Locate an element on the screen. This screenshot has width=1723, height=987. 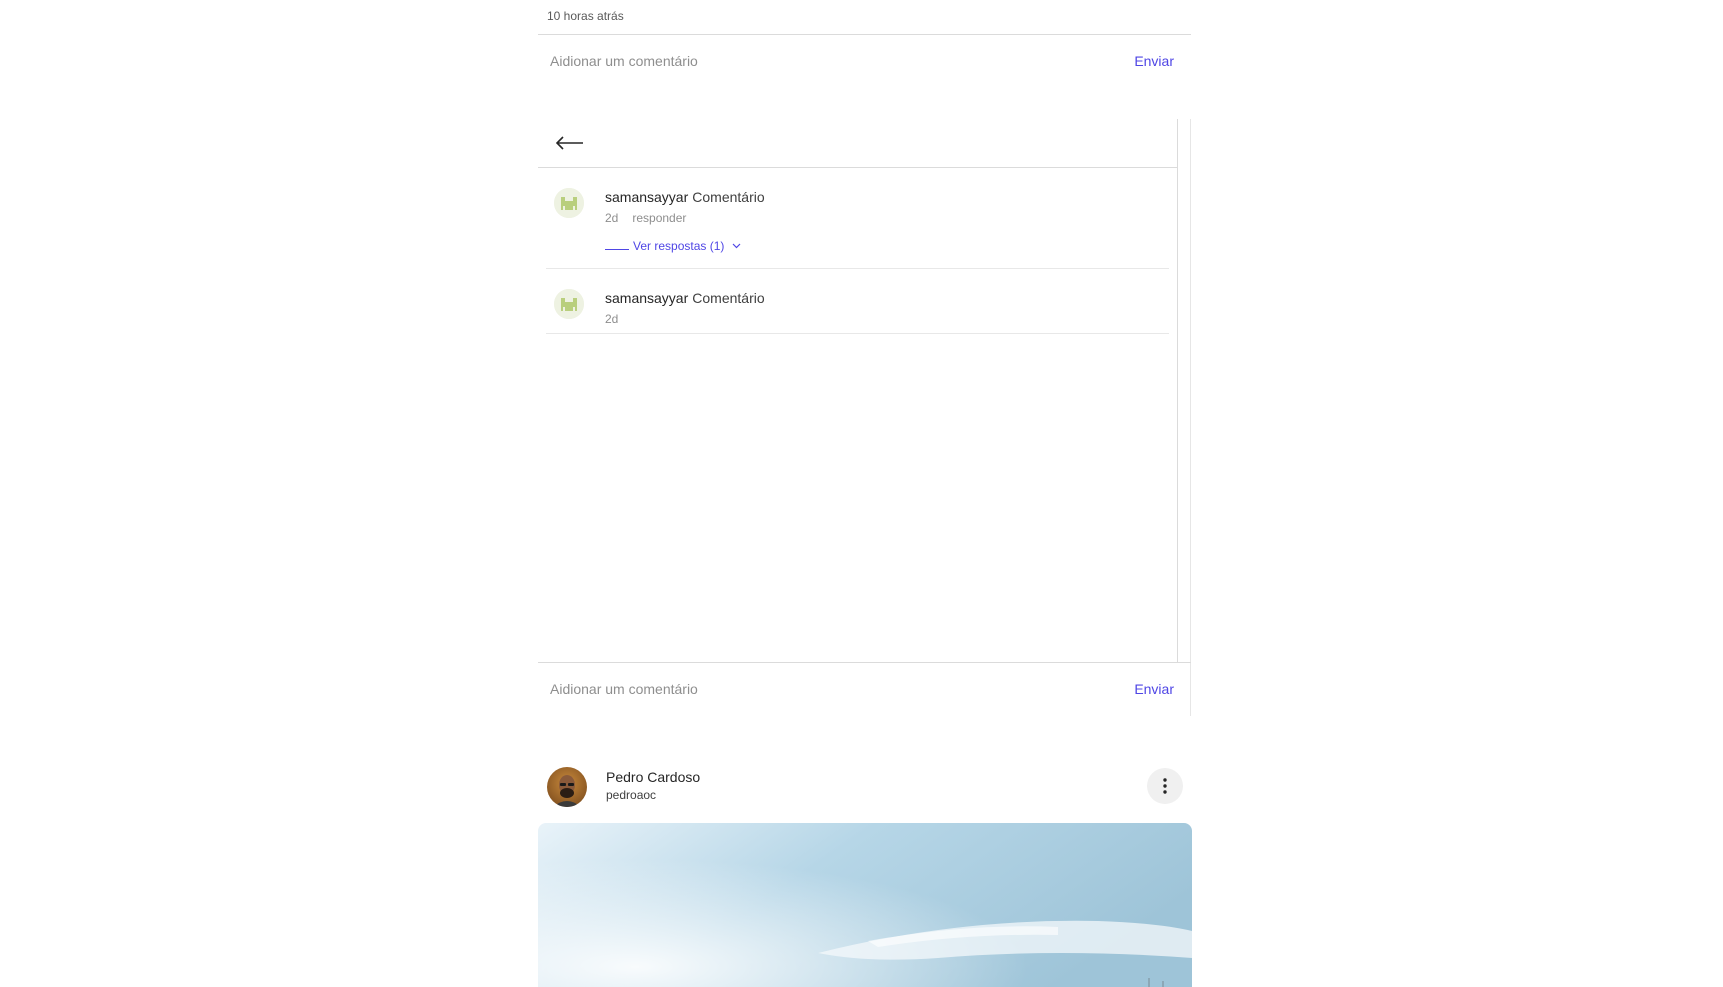
view-replies-label: Ver respostas (1) is located at coordinates (679, 246).